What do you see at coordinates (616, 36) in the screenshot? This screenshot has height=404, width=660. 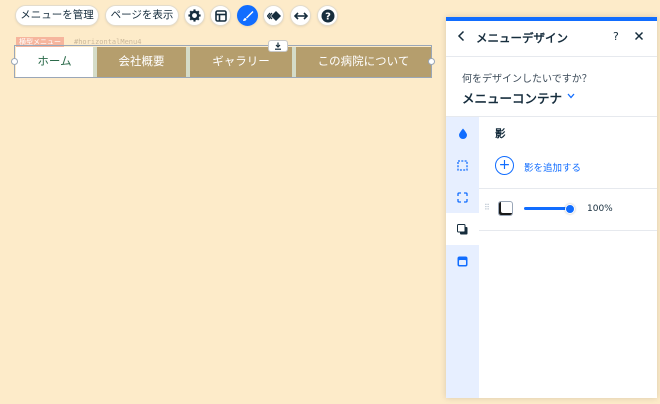 I see `panel-help-icon: ?` at bounding box center [616, 36].